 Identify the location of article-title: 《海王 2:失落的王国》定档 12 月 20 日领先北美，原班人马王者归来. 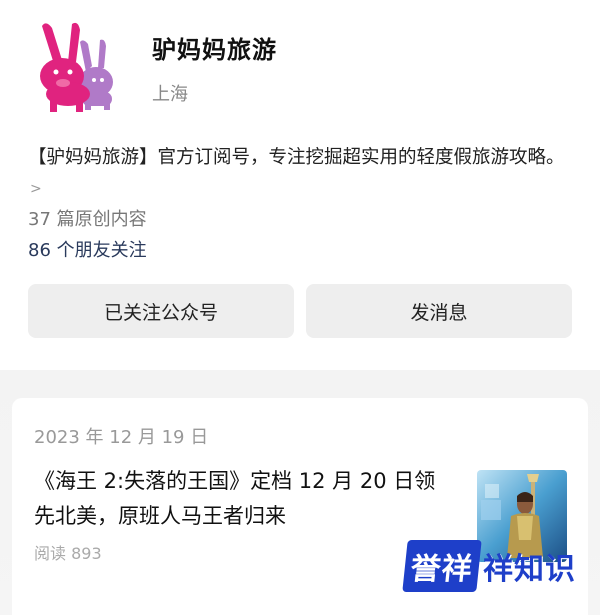
(244, 499).